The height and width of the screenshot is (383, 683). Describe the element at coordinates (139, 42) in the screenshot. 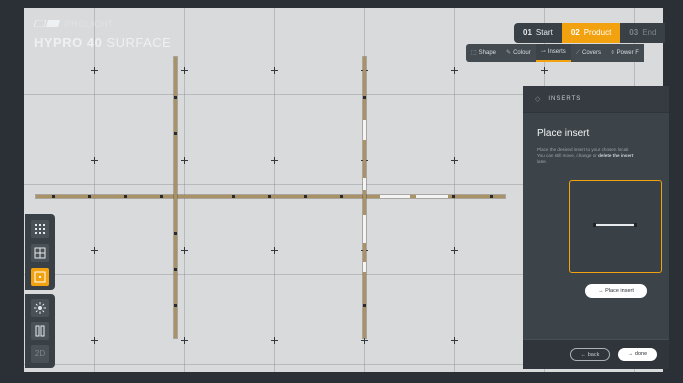

I see `product-title-light: SURFACE` at that location.